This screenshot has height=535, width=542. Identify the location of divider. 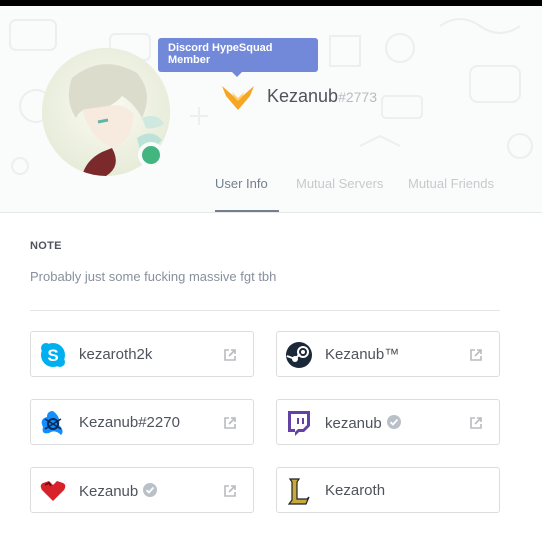
(265, 310).